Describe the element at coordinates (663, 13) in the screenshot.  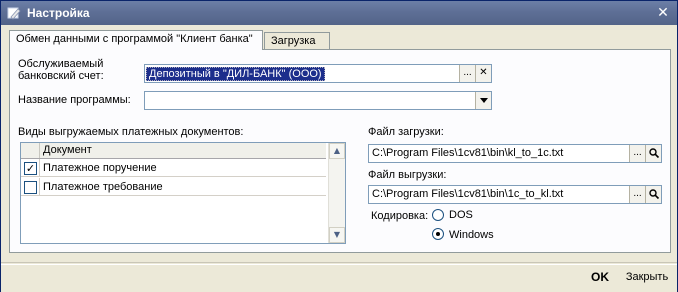
I see `close-icon: ✕` at that location.